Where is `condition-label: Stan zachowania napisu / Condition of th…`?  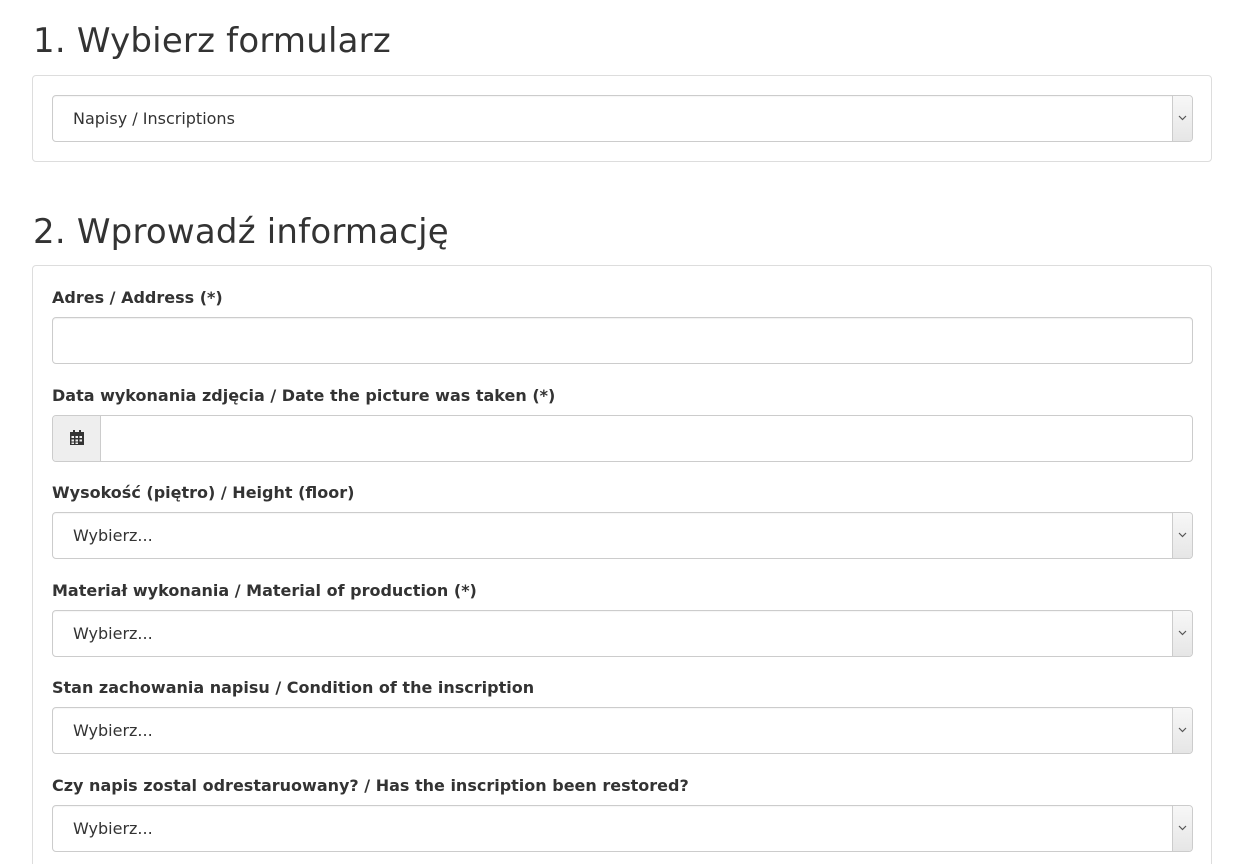 condition-label: Stan zachowania napisu / Condition of th… is located at coordinates (293, 687).